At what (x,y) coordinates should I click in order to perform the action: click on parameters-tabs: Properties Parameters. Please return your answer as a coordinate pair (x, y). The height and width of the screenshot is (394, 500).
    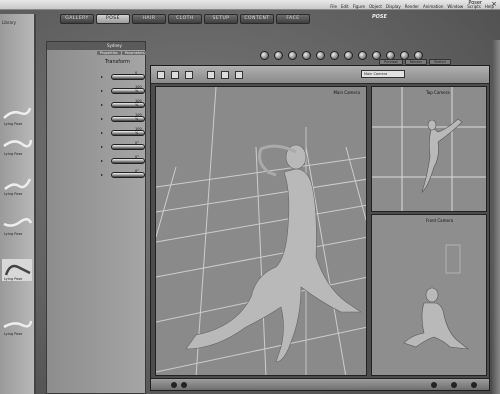
    Looking at the image, I should click on (122, 53).